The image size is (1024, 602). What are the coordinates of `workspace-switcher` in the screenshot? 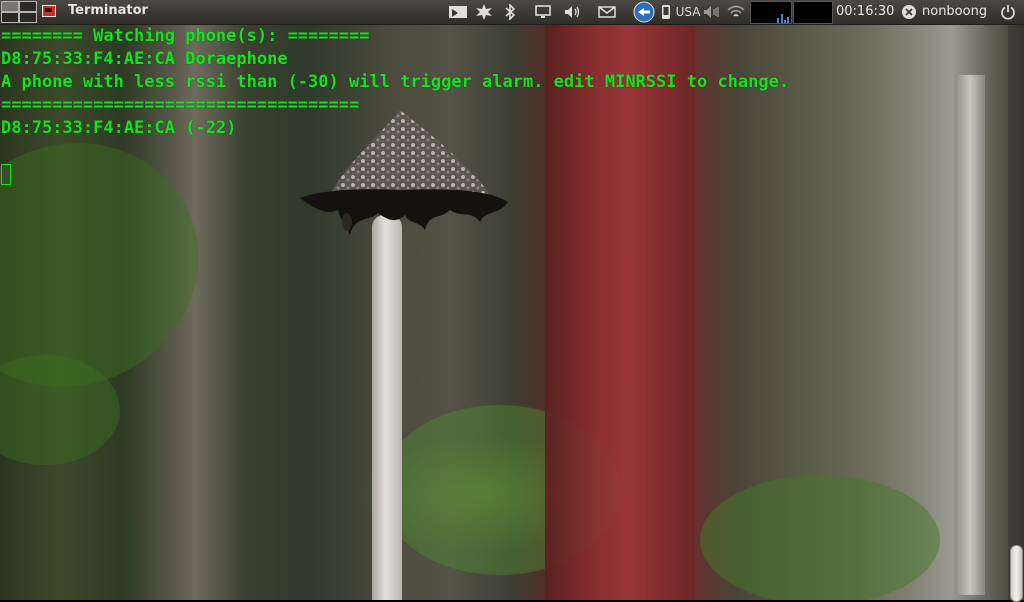 It's located at (19, 12).